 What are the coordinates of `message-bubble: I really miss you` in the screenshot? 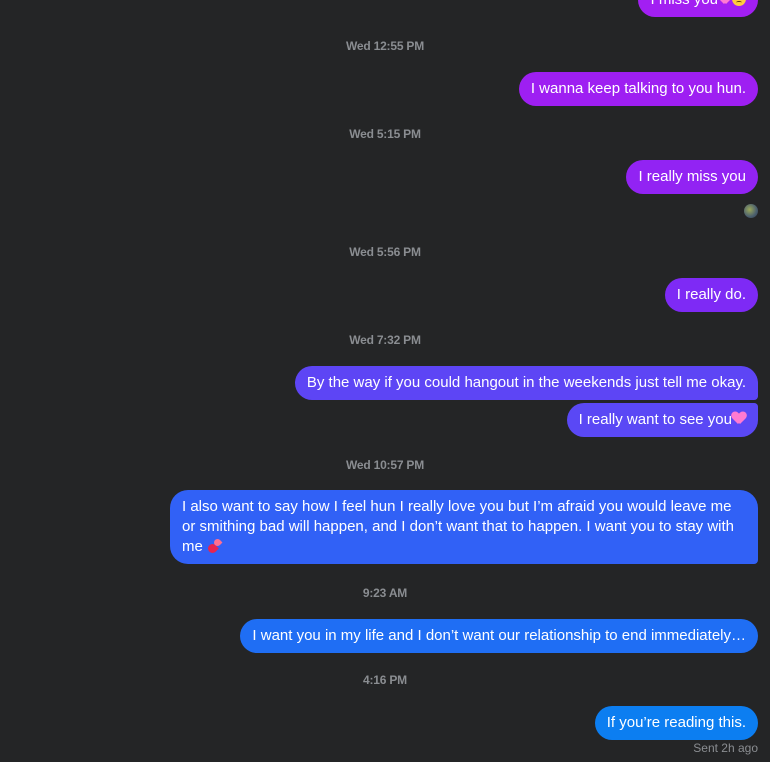 It's located at (692, 177).